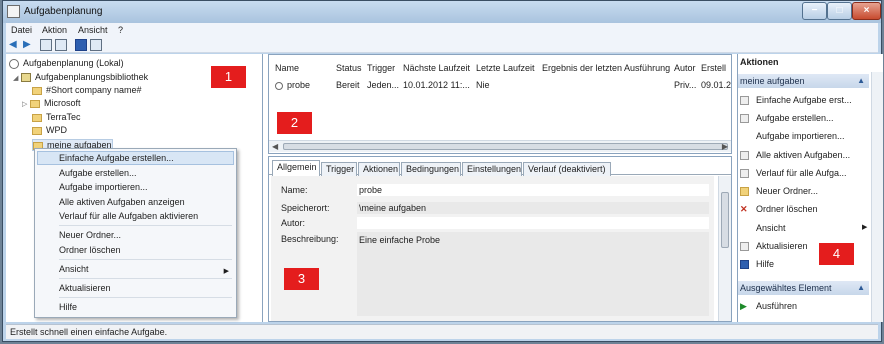 Image resolution: width=884 pixels, height=344 pixels. Describe the element at coordinates (96, 45) in the screenshot. I see `console-icon` at that location.